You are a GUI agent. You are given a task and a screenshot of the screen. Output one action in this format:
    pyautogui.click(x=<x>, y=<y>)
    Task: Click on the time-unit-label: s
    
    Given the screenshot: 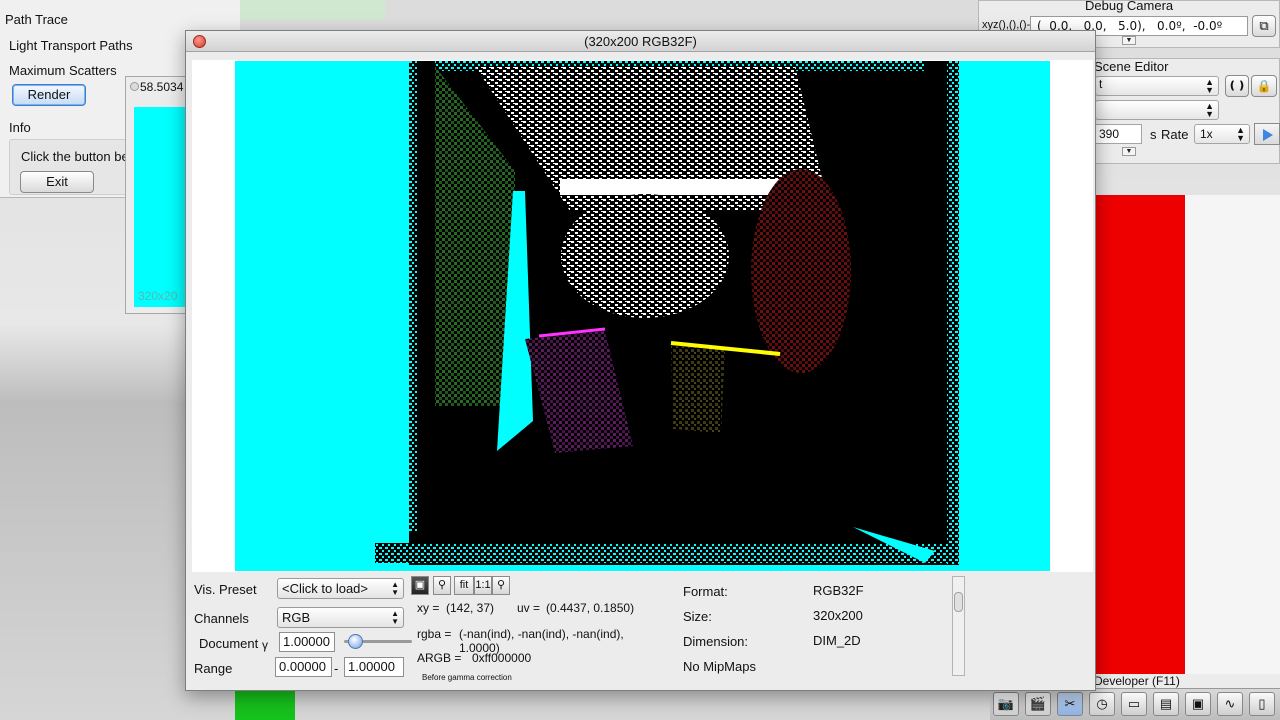 What is the action you would take?
    pyautogui.click(x=1153, y=134)
    